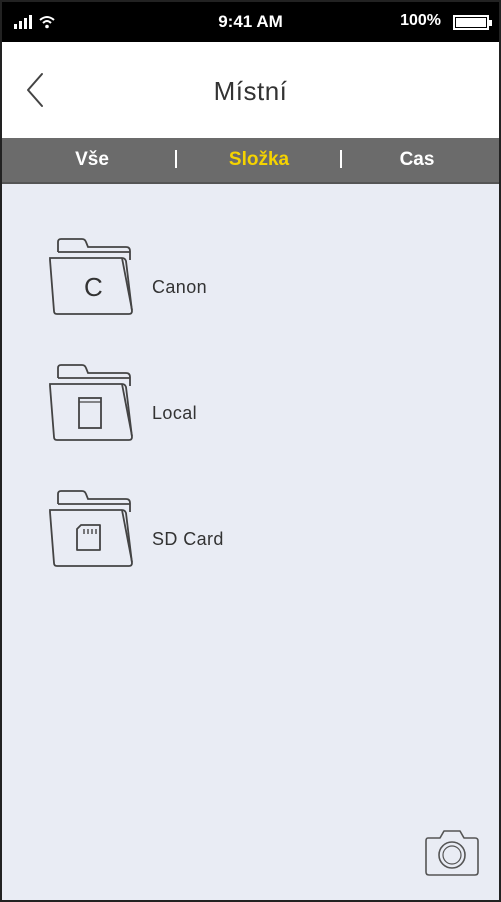  Describe the element at coordinates (91, 528) in the screenshot. I see `folder-sdcard-icon` at that location.